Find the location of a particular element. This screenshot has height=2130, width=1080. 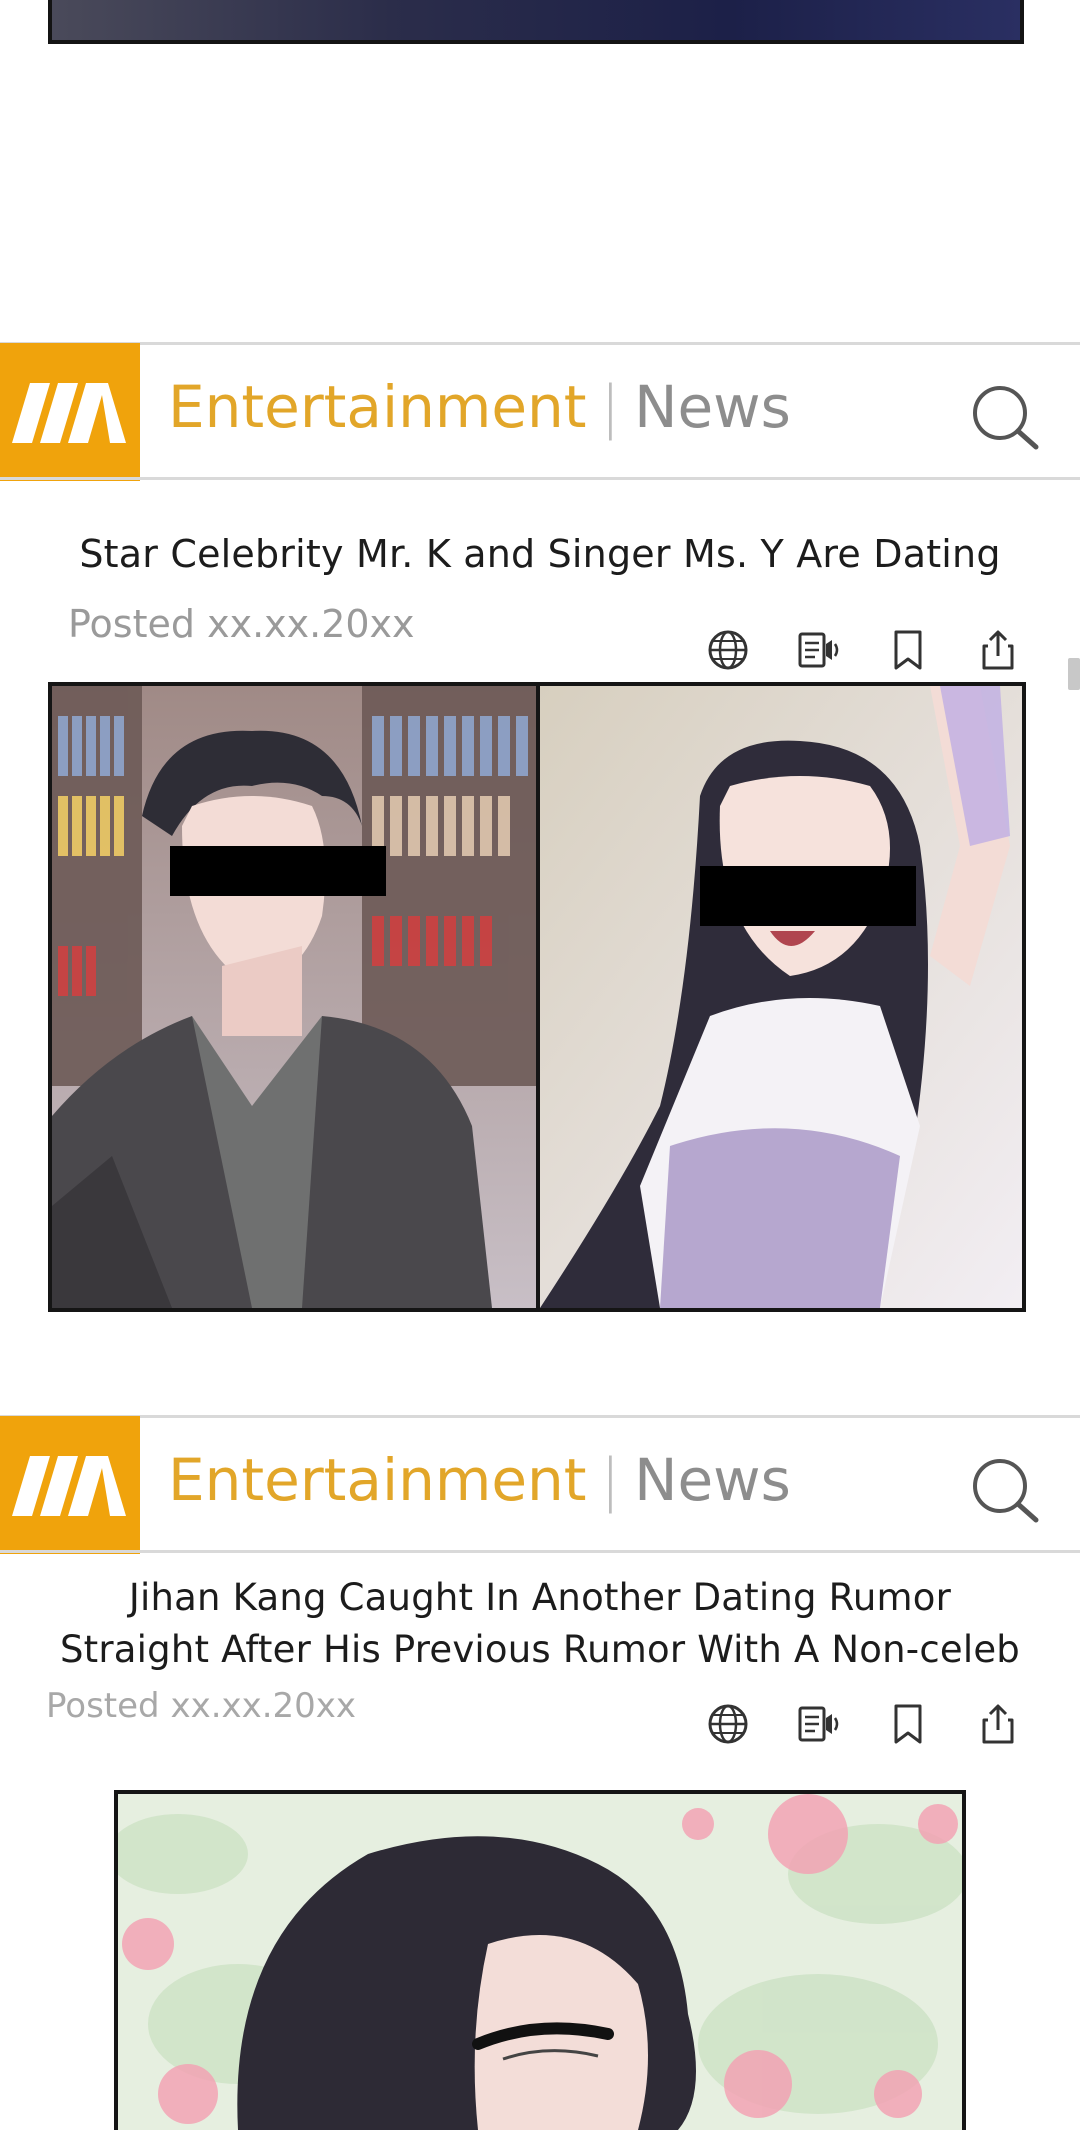

illustration-roses is located at coordinates (540, 1962).